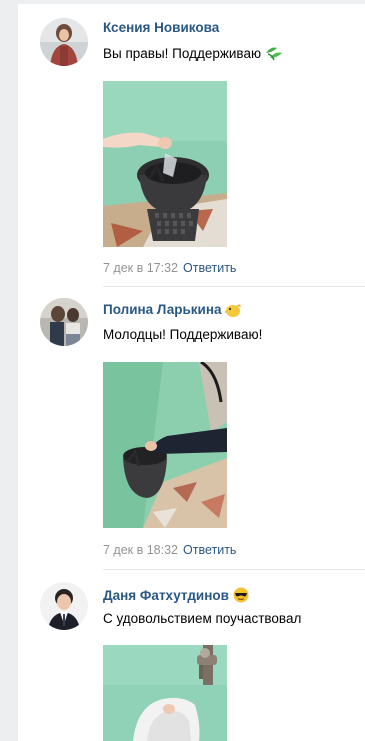 The height and width of the screenshot is (741, 365). What do you see at coordinates (140, 550) in the screenshot?
I see `comment-date: 7 дек в 18:32` at bounding box center [140, 550].